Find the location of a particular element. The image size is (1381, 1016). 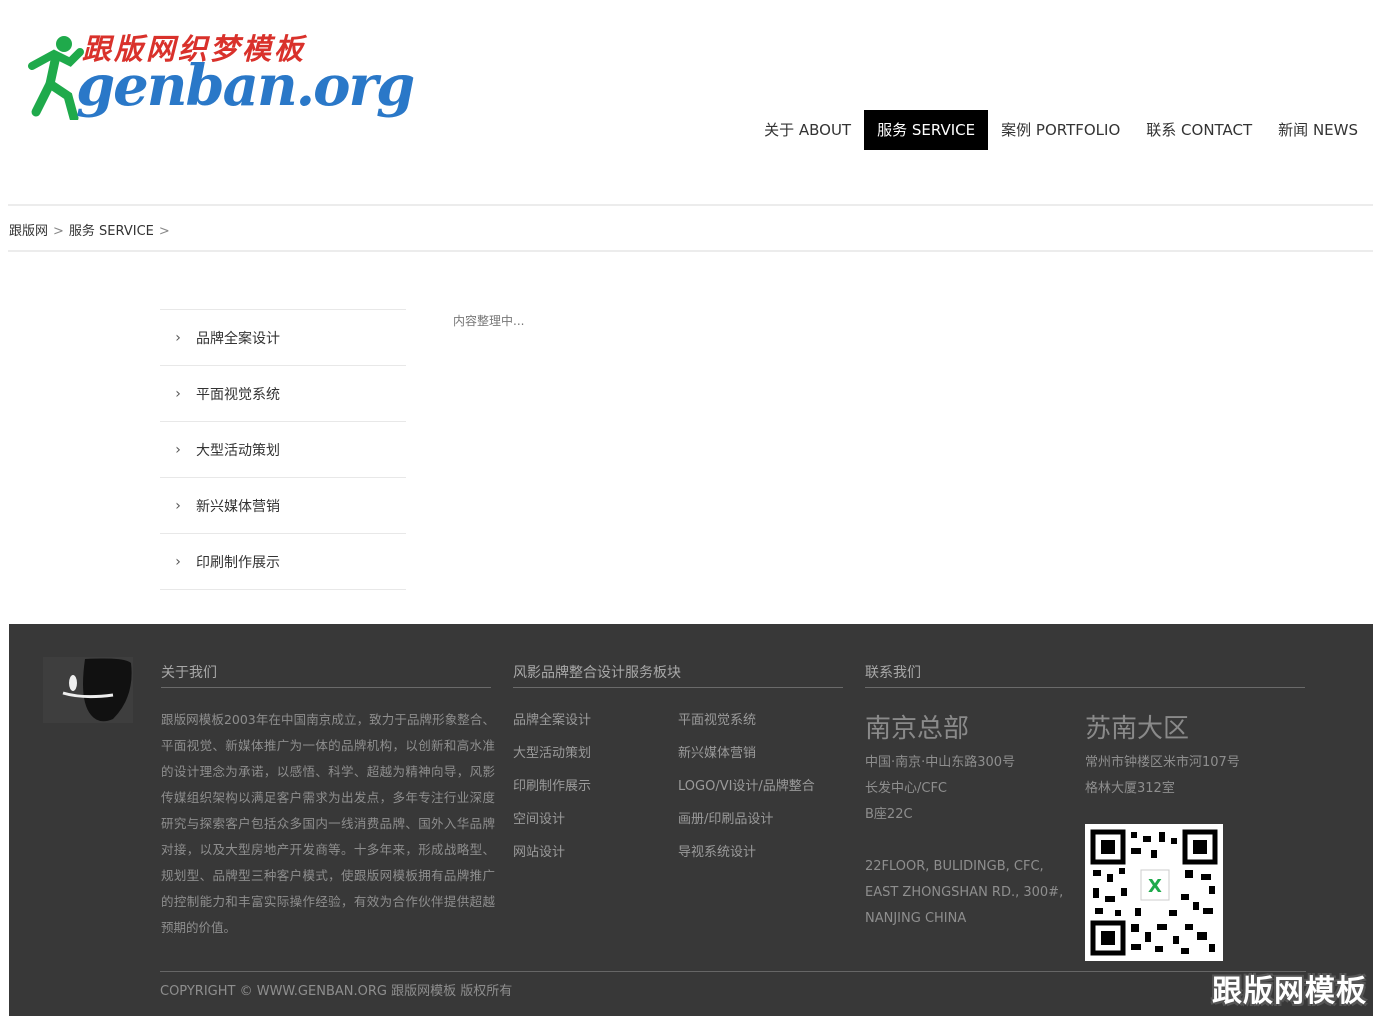

nav-news: 新闻 NEWS is located at coordinates (1318, 130).